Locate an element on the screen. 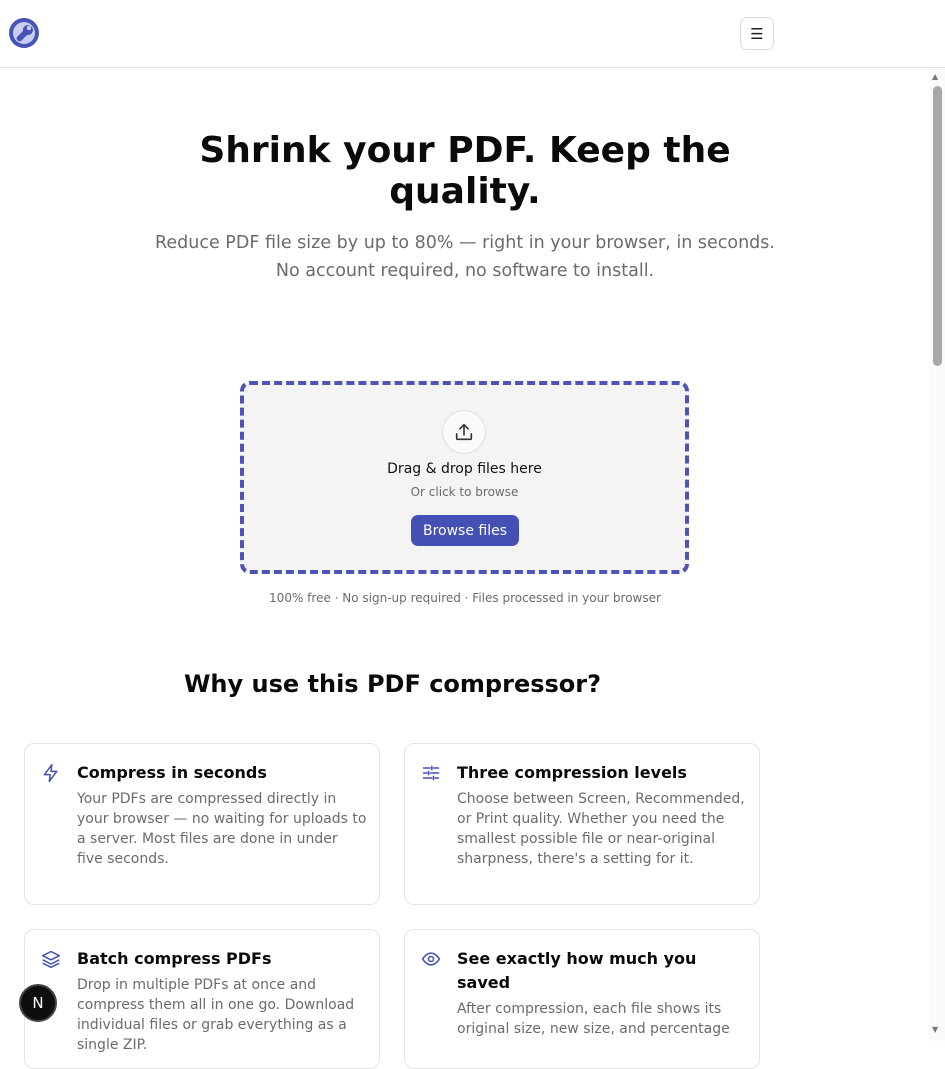 The image size is (945, 1069). browse-files-button: Browse files is located at coordinates (465, 530).